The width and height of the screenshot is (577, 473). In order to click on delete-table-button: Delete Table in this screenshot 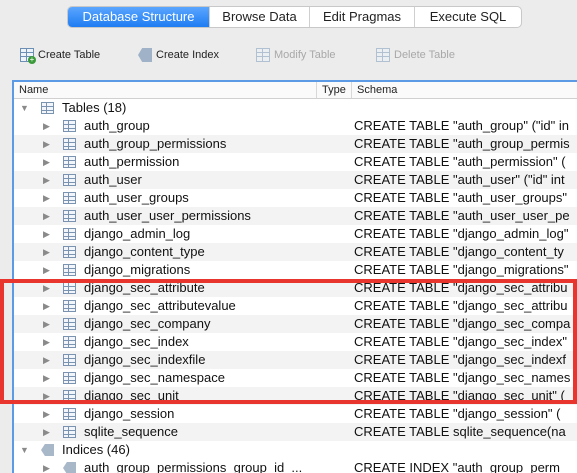, I will do `click(415, 55)`.